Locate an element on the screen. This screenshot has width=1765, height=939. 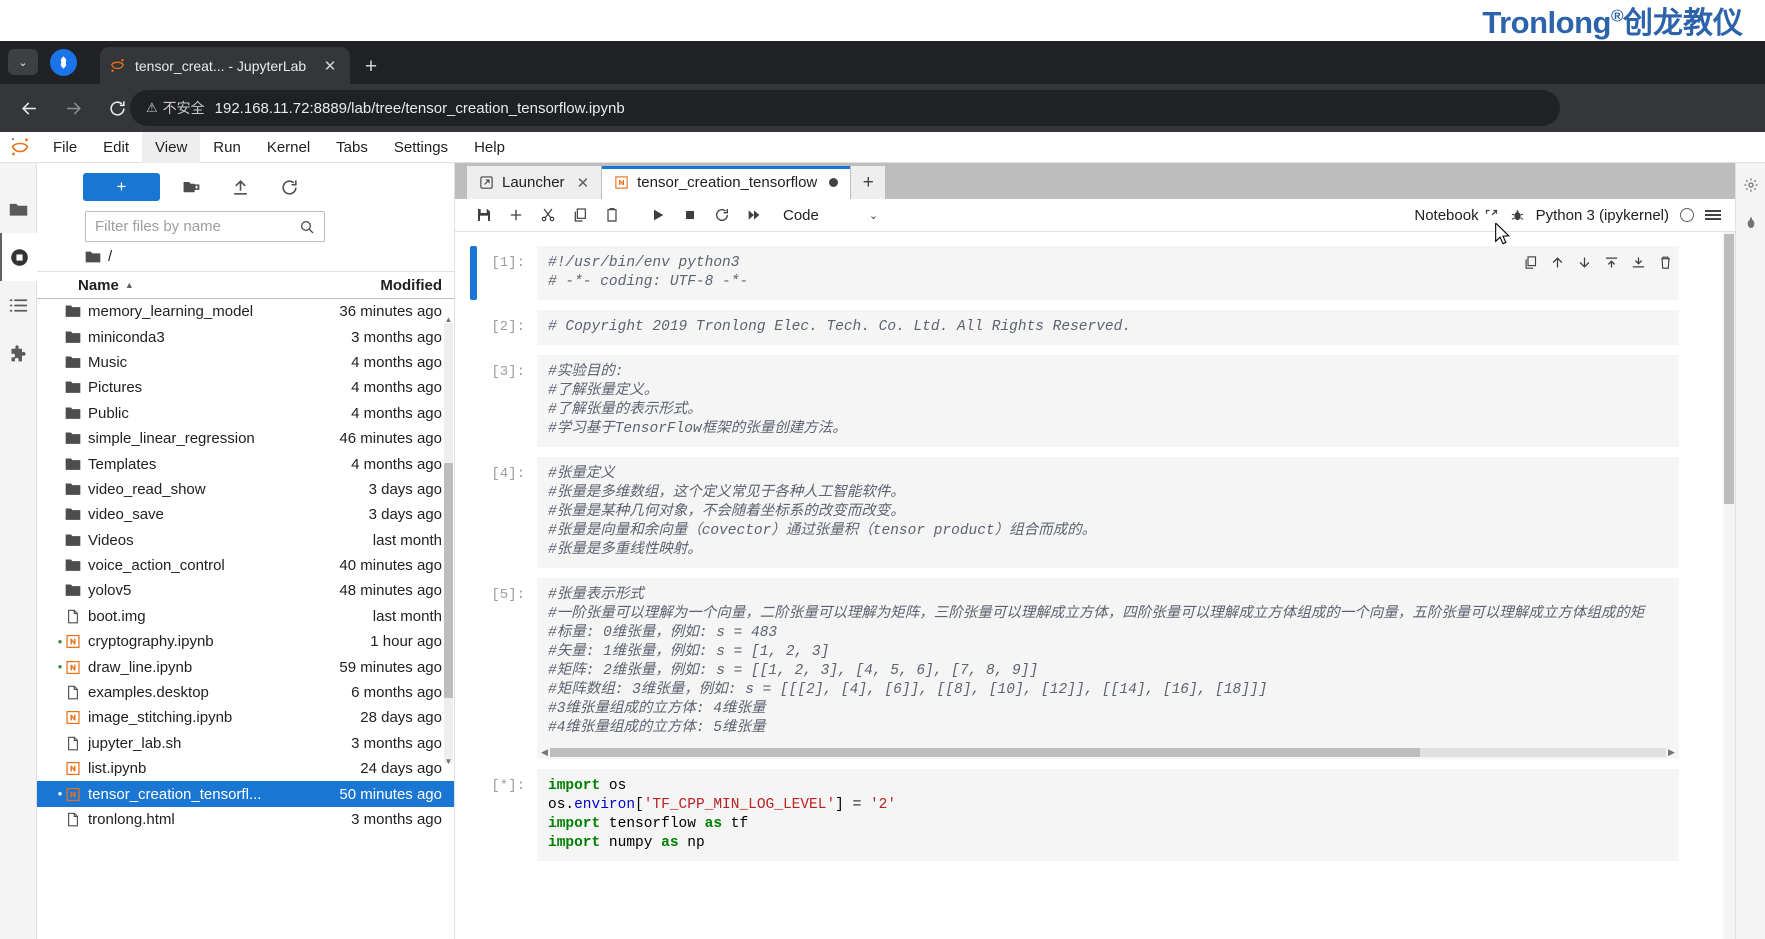
column-header-name: Name ▲ is located at coordinates (210, 285).